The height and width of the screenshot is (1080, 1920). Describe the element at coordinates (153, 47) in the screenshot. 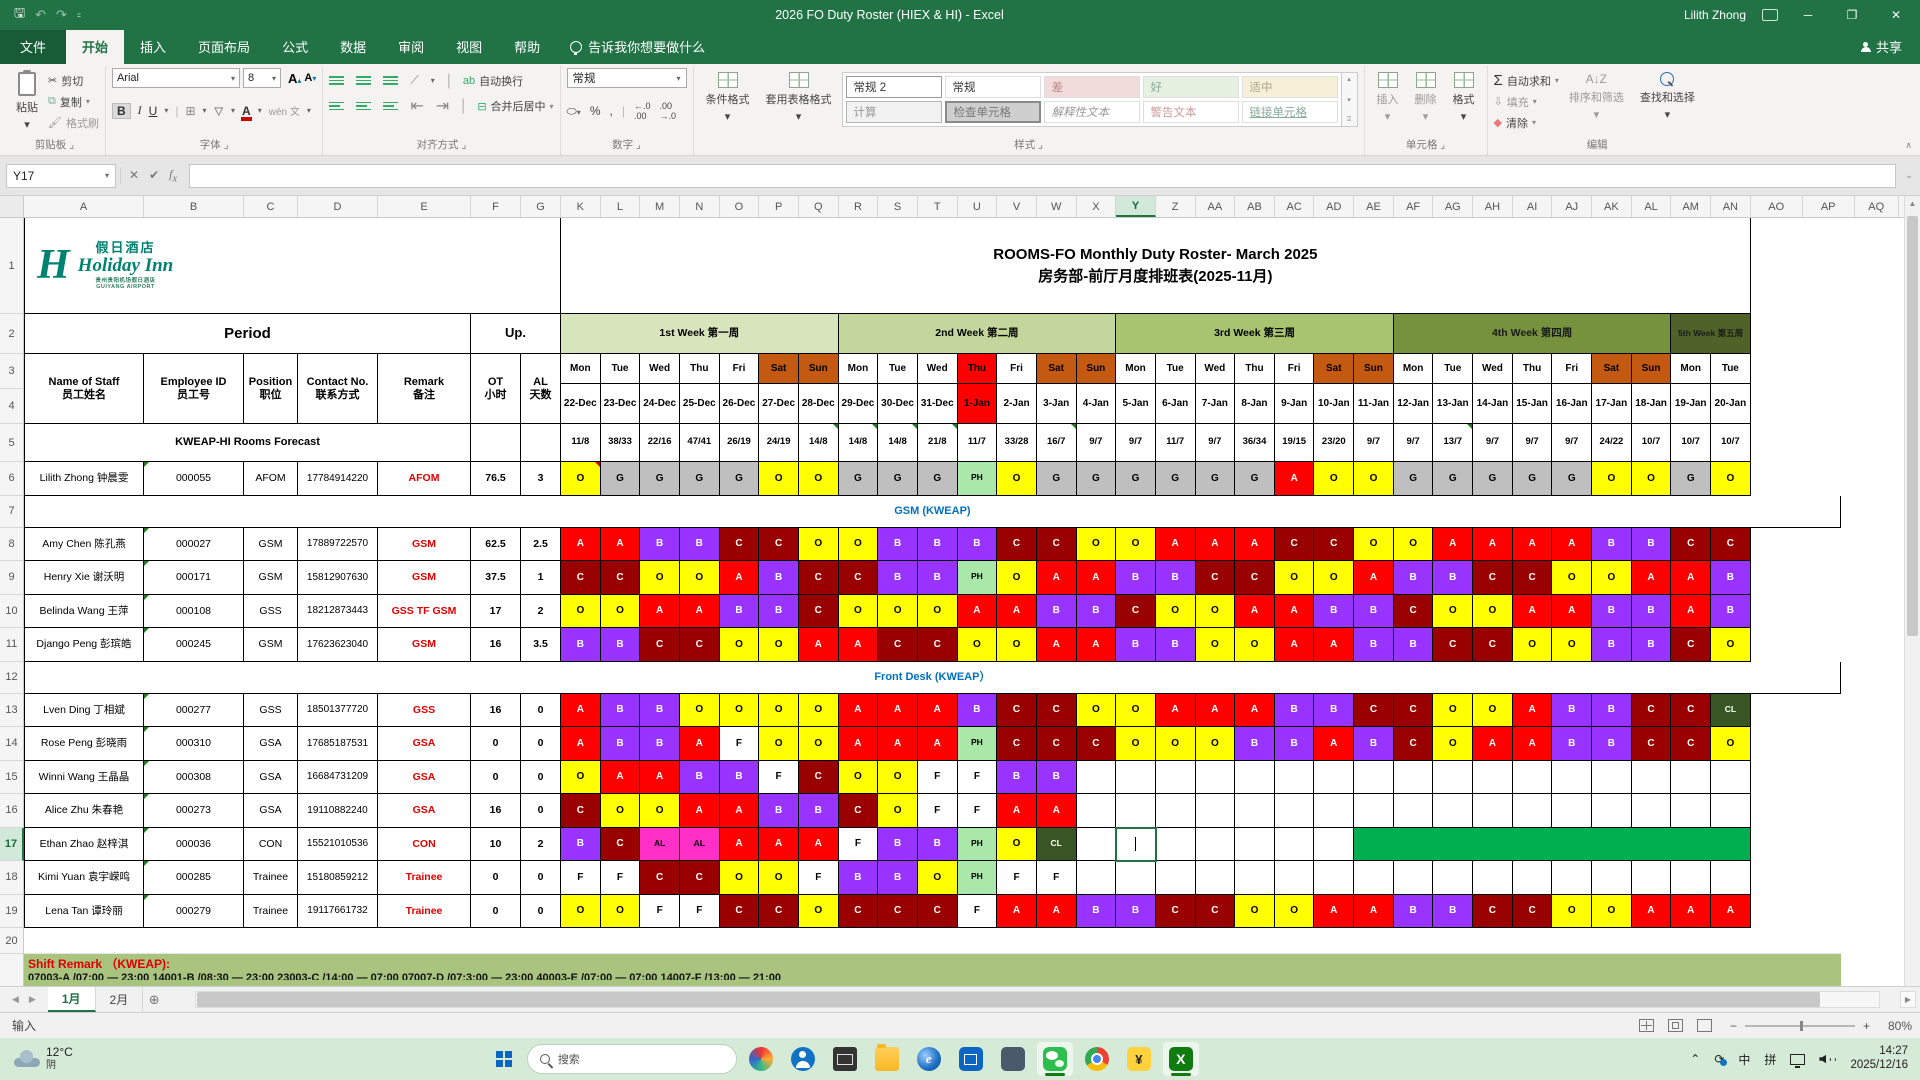

I see `ribbon-tab-插入: 插入` at that location.